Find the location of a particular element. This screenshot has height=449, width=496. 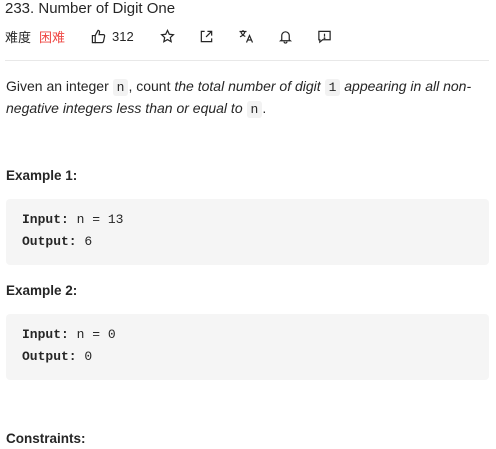

feedback-button is located at coordinates (324, 36).